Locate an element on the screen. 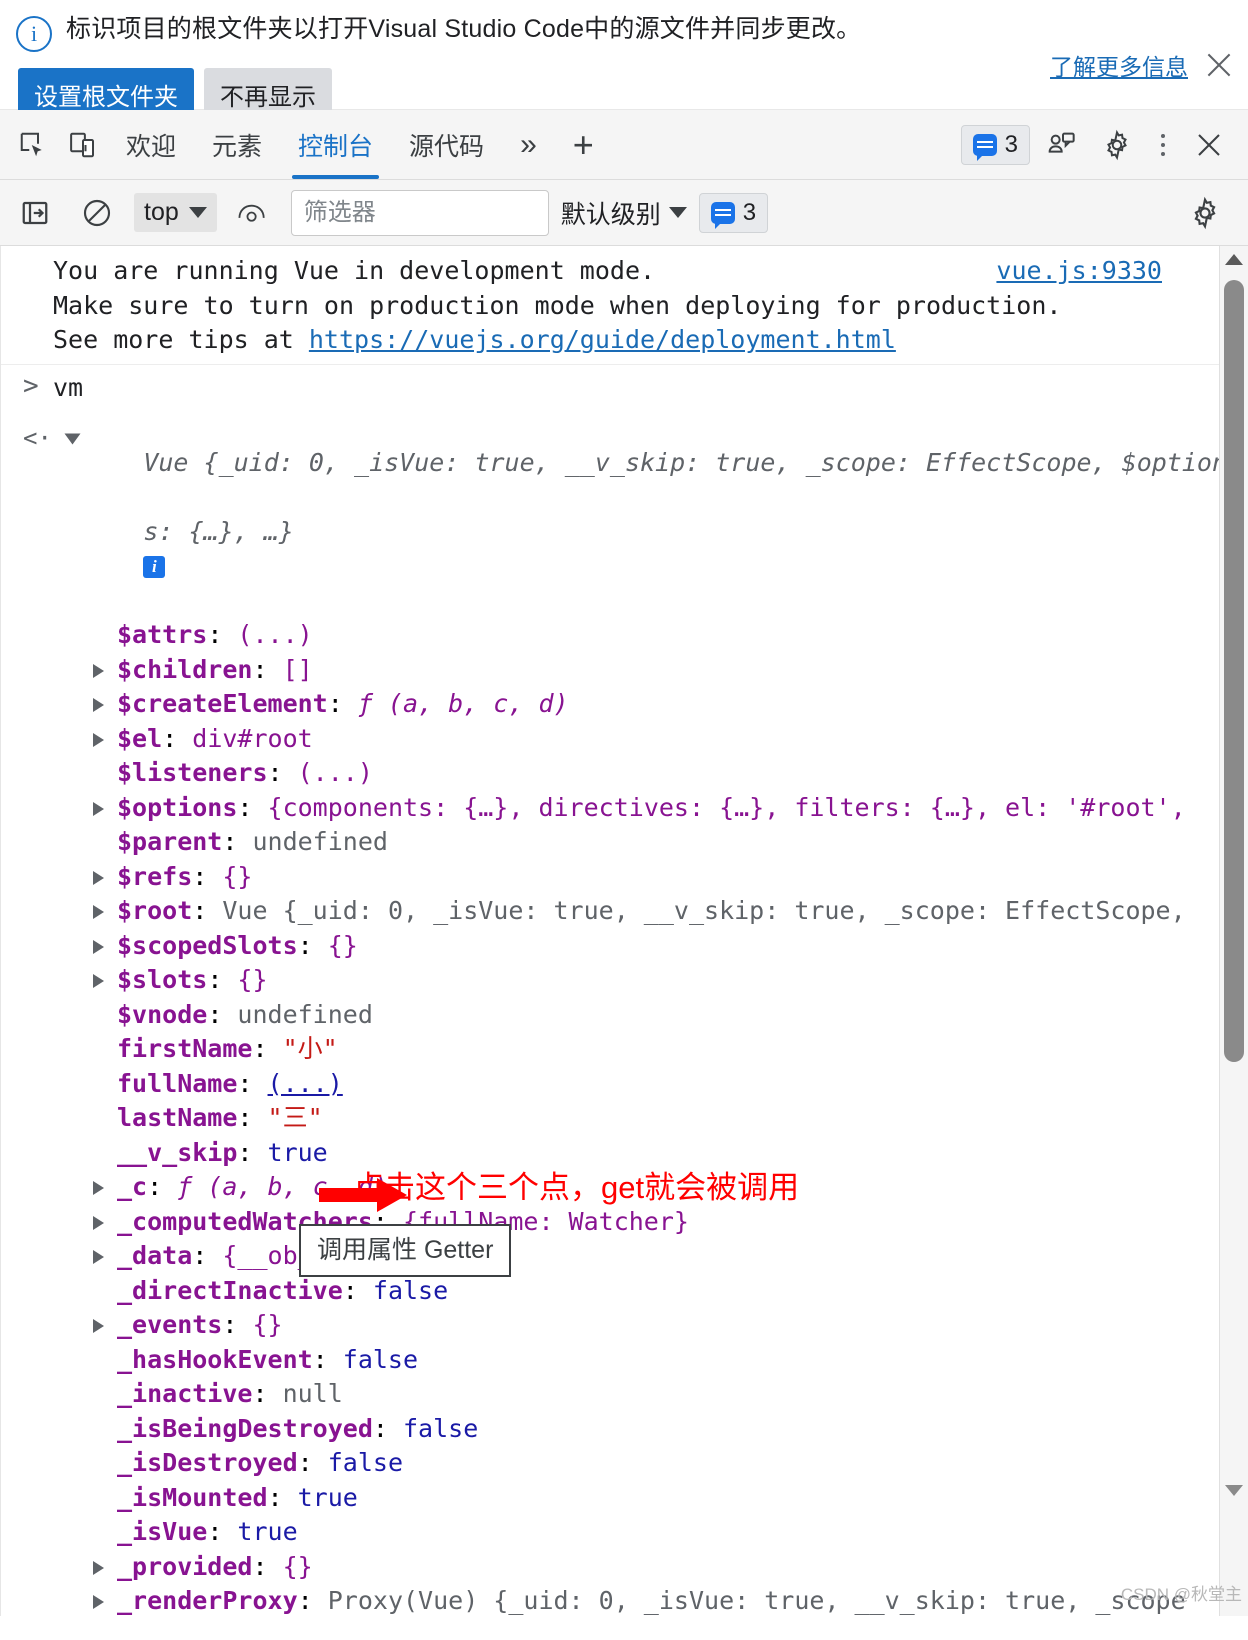 The image size is (1248, 1640). object-property-row: _isMounted: true is located at coordinates (624, 1498).